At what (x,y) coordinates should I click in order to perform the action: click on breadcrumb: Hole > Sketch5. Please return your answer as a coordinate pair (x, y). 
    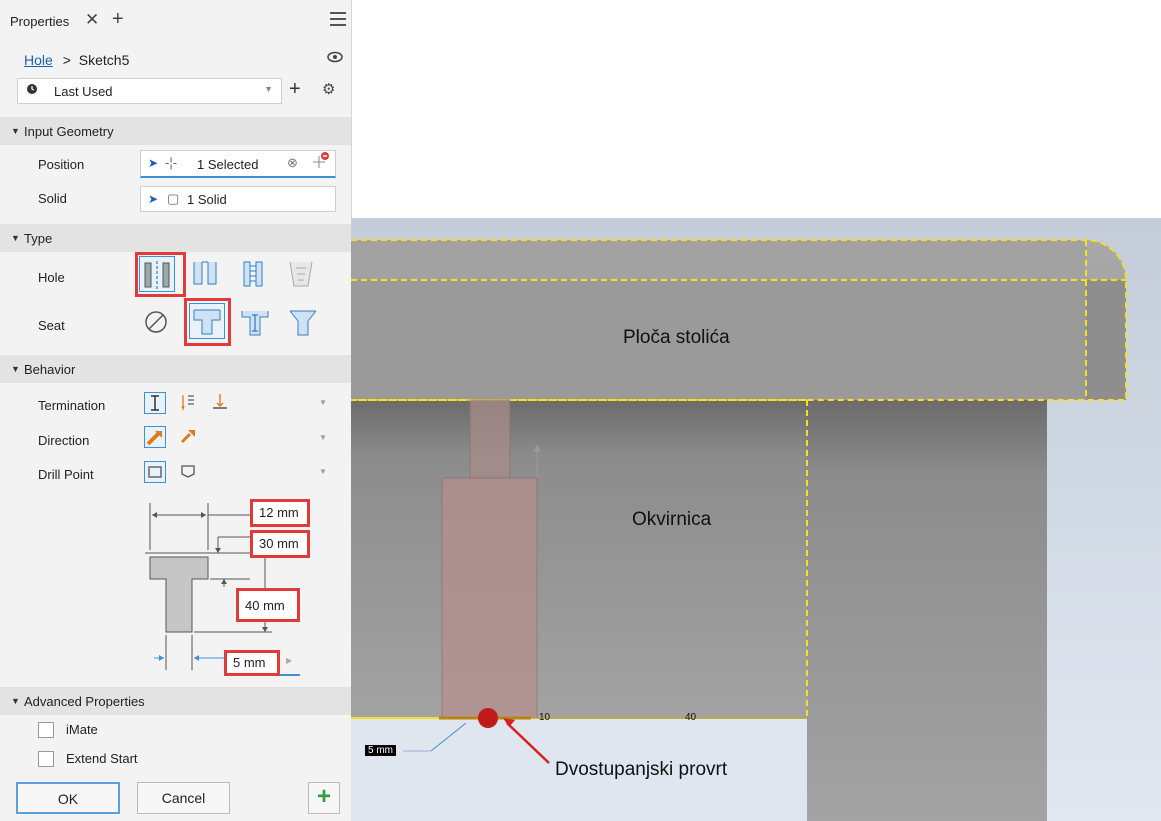
    Looking at the image, I should click on (76, 60).